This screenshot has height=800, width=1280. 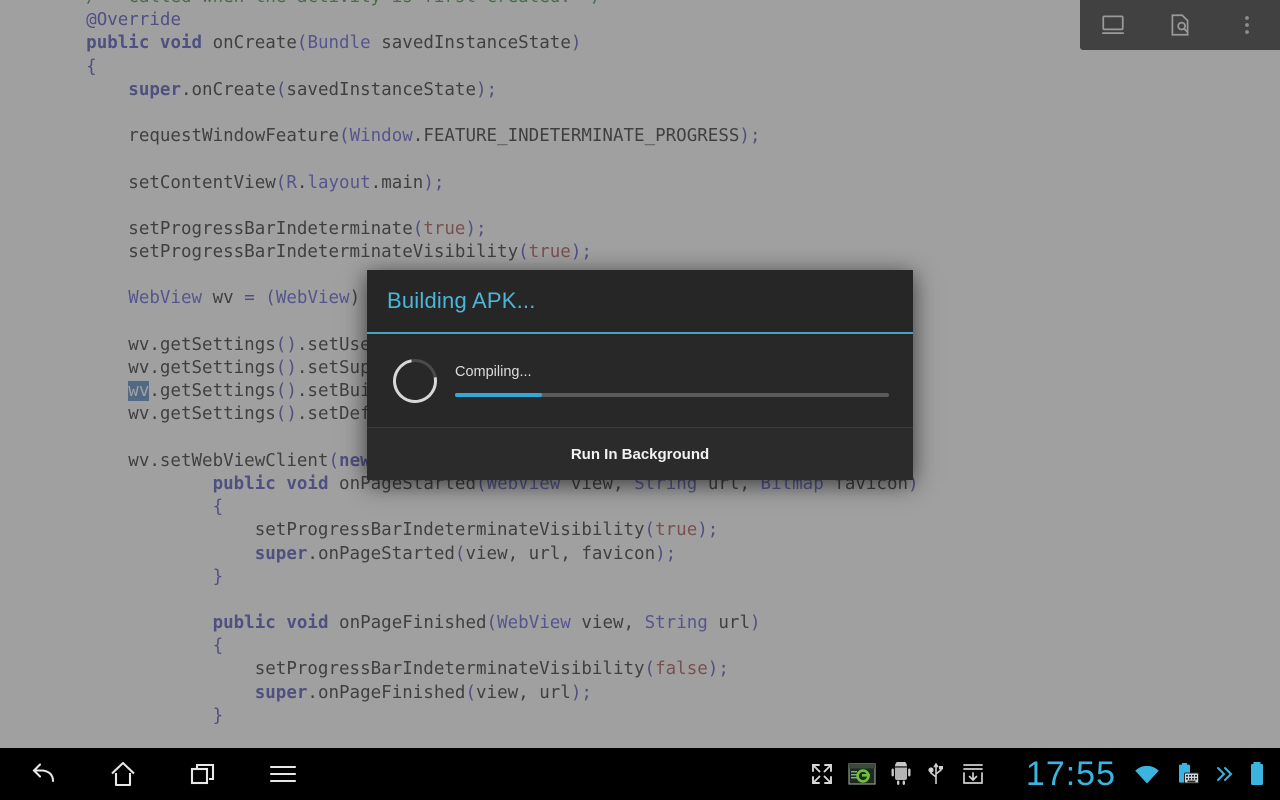 What do you see at coordinates (973, 774) in the screenshot?
I see `download-icon` at bounding box center [973, 774].